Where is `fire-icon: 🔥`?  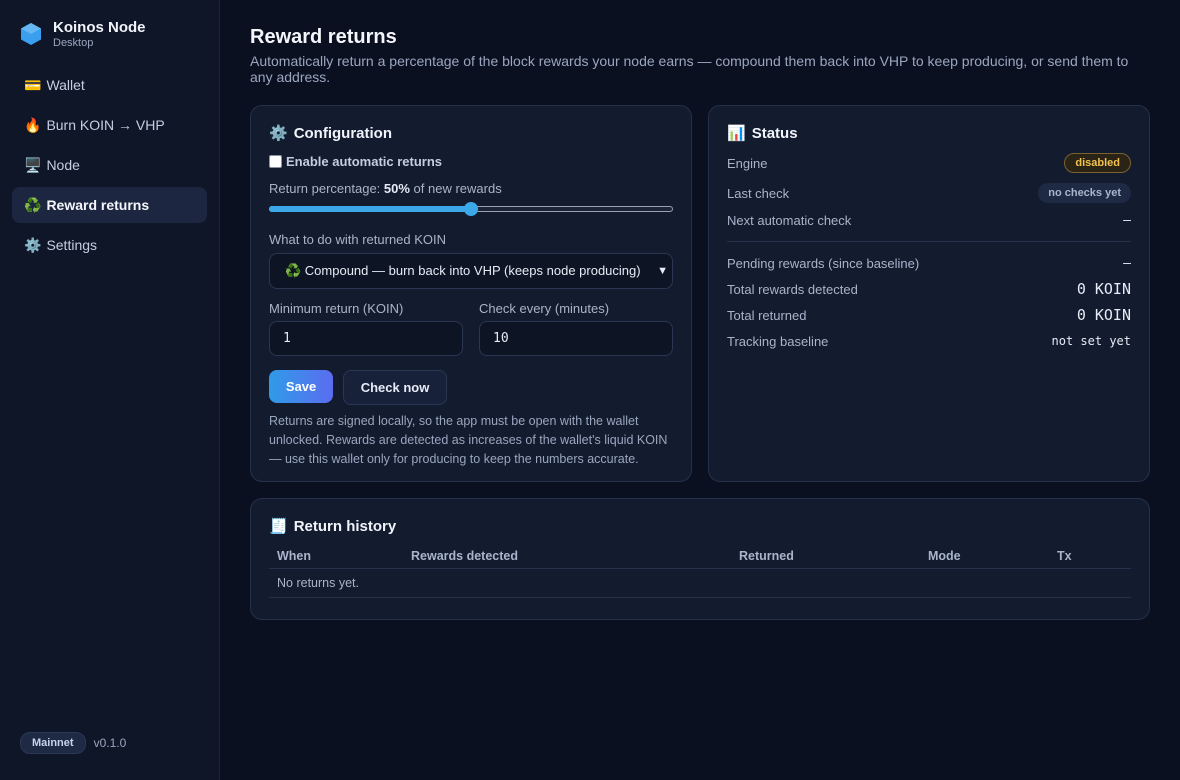 fire-icon: 🔥 is located at coordinates (33, 124).